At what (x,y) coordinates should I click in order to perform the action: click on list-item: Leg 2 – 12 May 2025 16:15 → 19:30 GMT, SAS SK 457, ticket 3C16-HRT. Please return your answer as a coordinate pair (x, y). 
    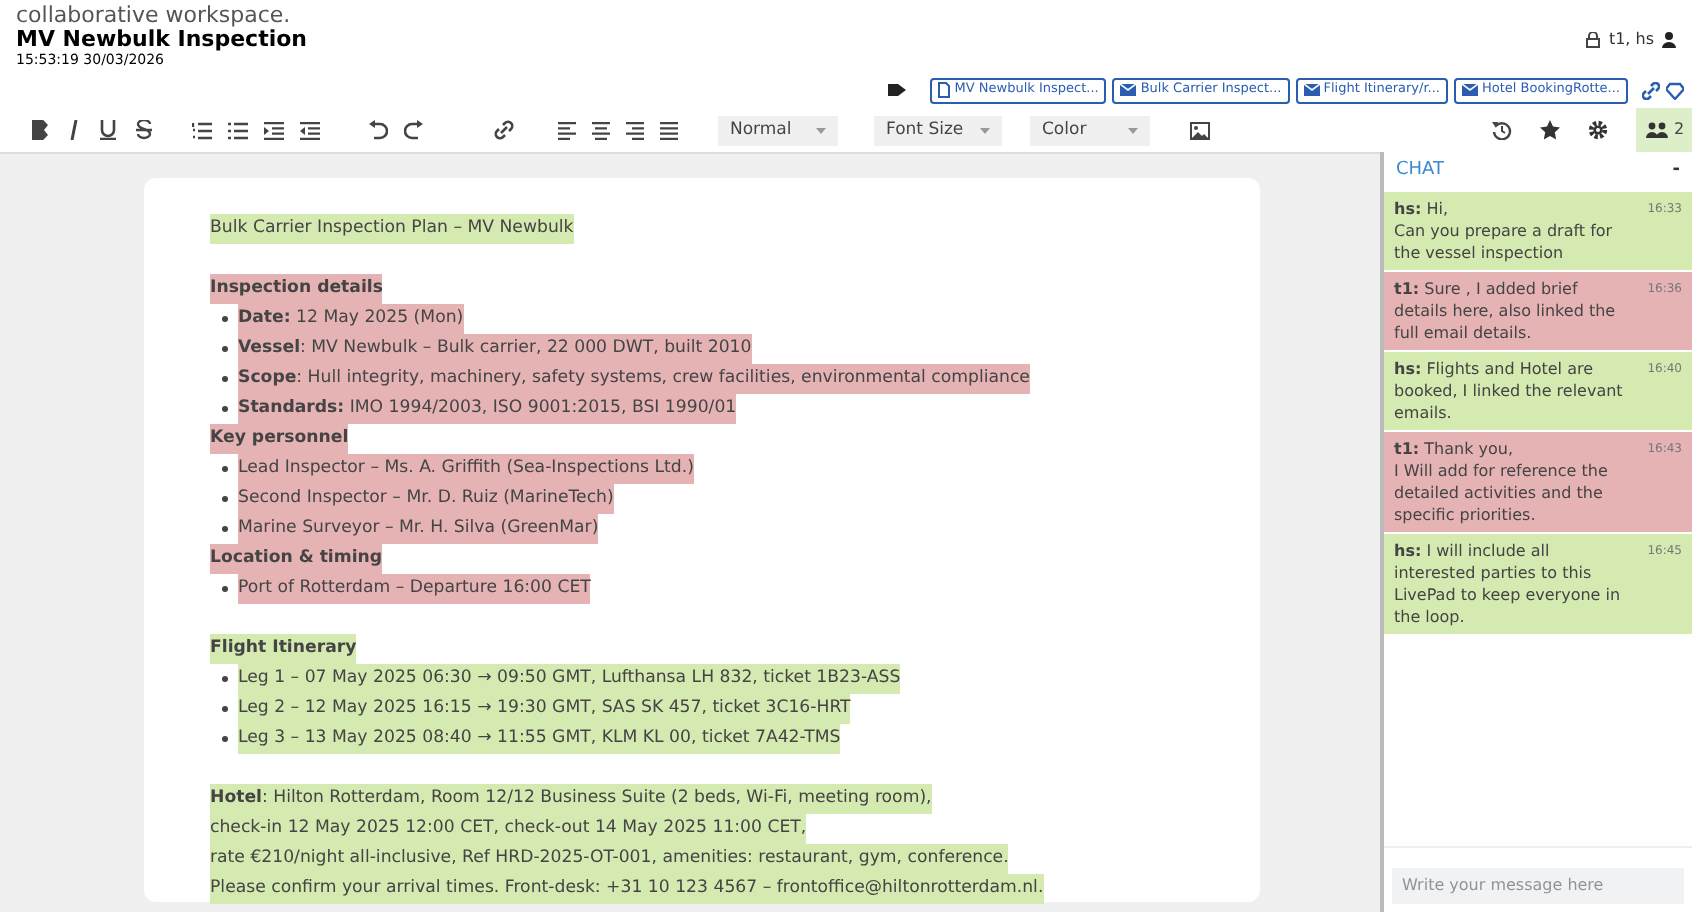
    Looking at the image, I should click on (544, 709).